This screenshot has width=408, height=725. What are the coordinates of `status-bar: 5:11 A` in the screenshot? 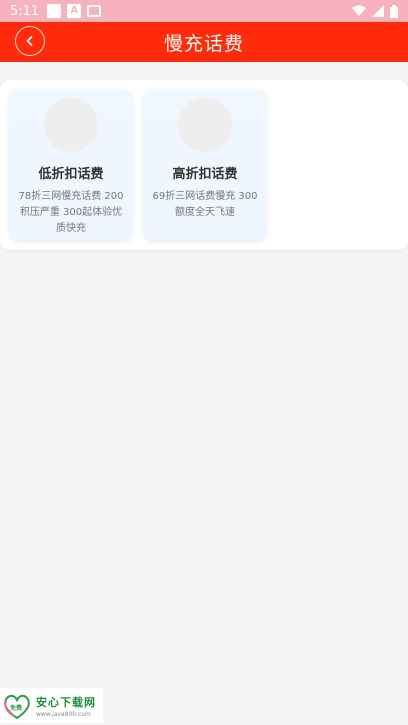 It's located at (204, 11).